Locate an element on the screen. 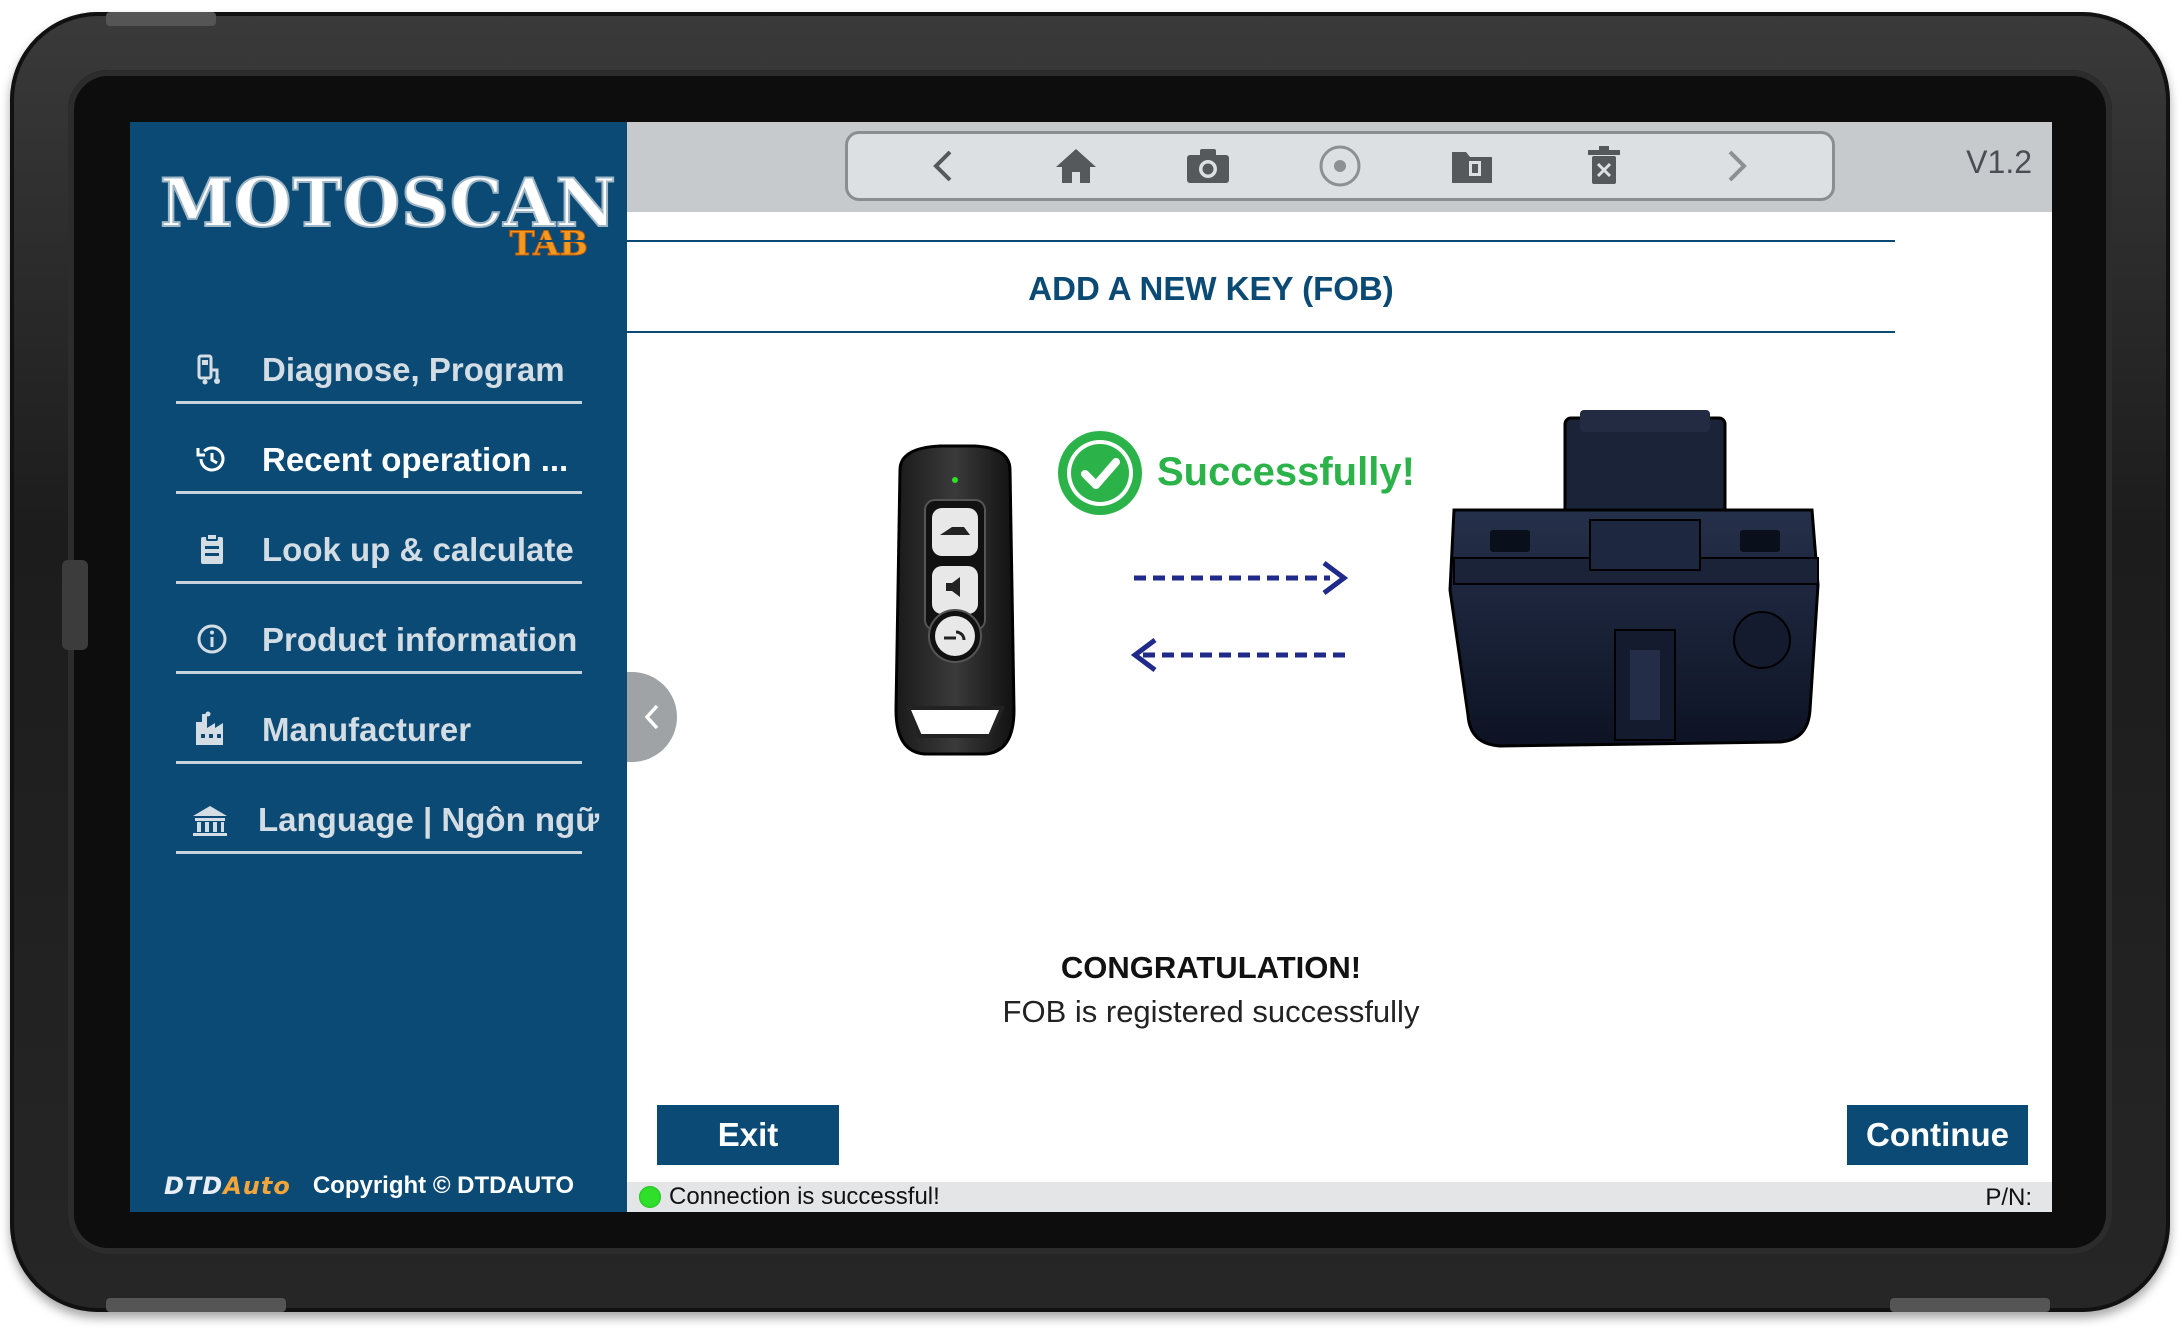 The height and width of the screenshot is (1335, 2182). clipboard-icon is located at coordinates (212, 549).